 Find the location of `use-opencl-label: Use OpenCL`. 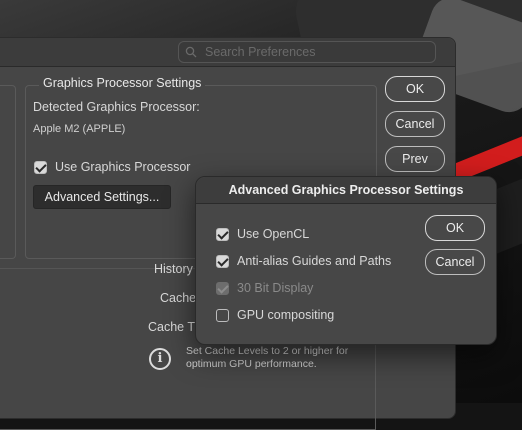

use-opencl-label: Use OpenCL is located at coordinates (273, 234).